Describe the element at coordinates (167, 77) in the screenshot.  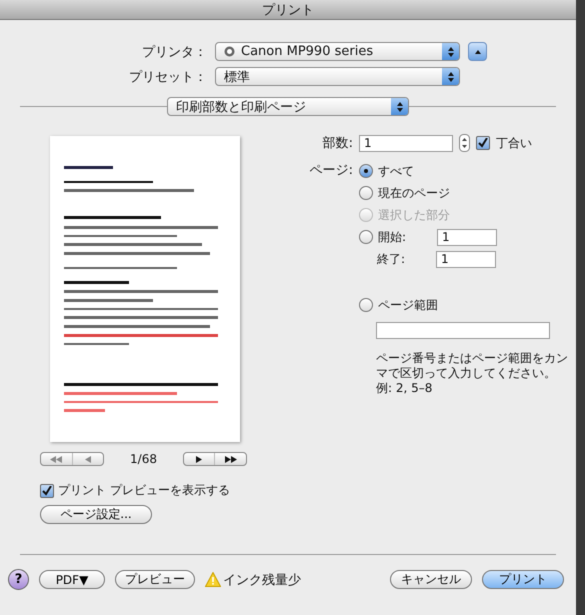
I see `preset-label: プリセット：` at that location.